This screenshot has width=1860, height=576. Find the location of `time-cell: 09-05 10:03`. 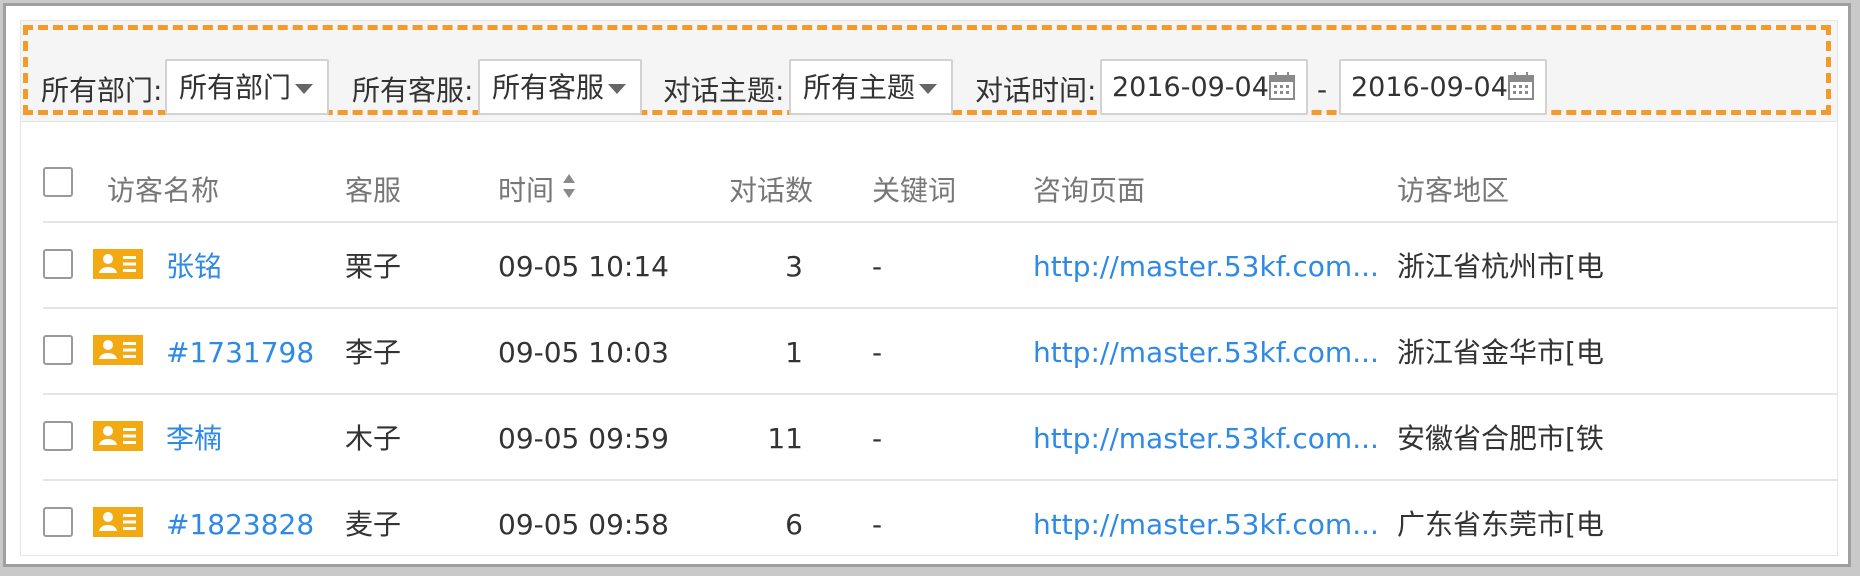

time-cell: 09-05 10:03 is located at coordinates (583, 352).